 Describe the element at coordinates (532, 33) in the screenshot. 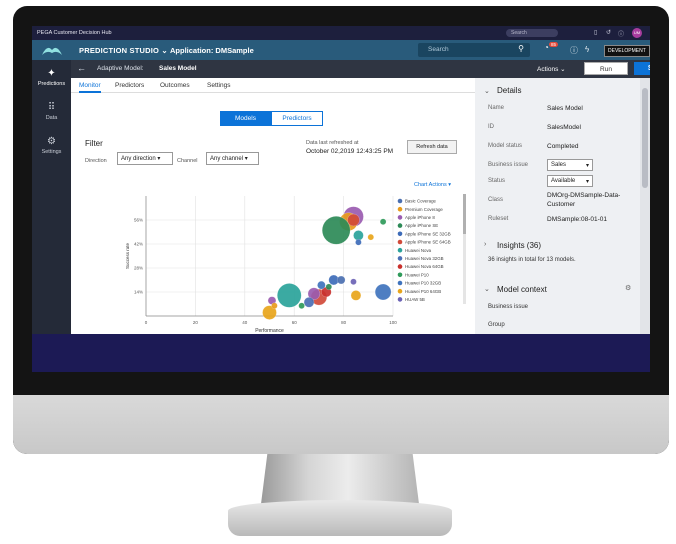

I see `os-search-input: Search` at that location.